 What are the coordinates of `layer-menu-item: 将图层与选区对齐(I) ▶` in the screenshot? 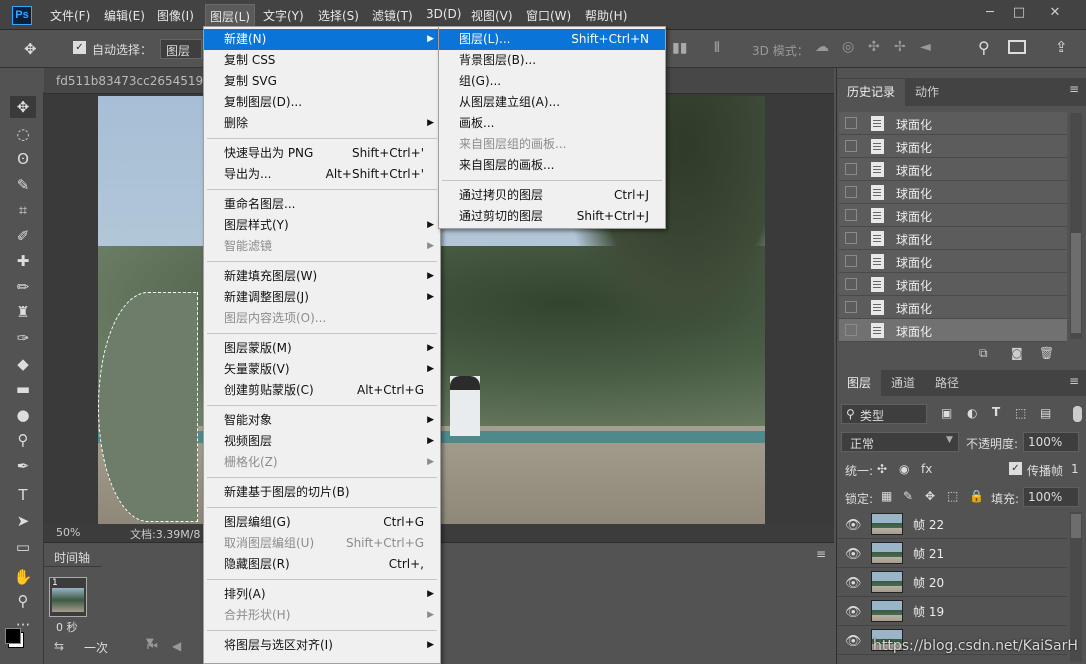 It's located at (322, 645).